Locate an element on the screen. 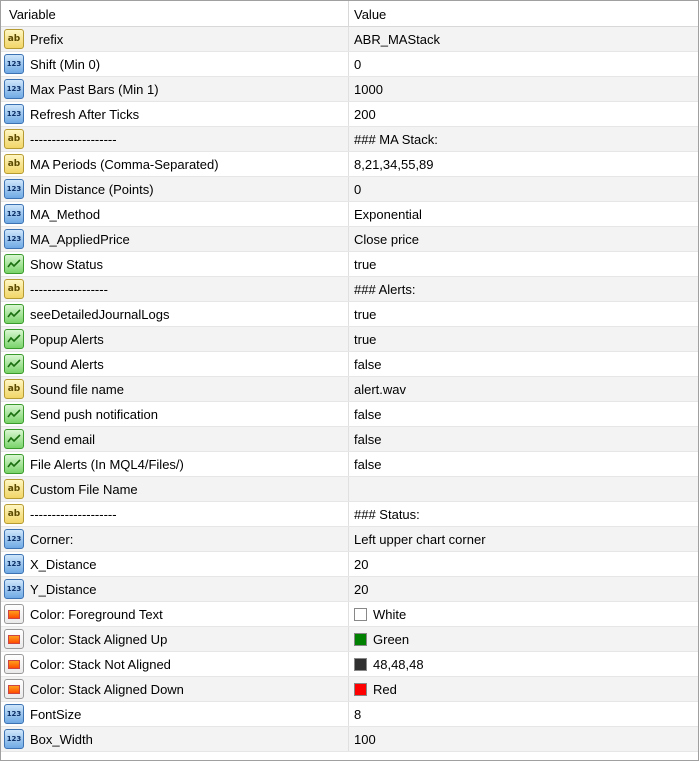  variable-name: Y_Distance is located at coordinates (63, 589).